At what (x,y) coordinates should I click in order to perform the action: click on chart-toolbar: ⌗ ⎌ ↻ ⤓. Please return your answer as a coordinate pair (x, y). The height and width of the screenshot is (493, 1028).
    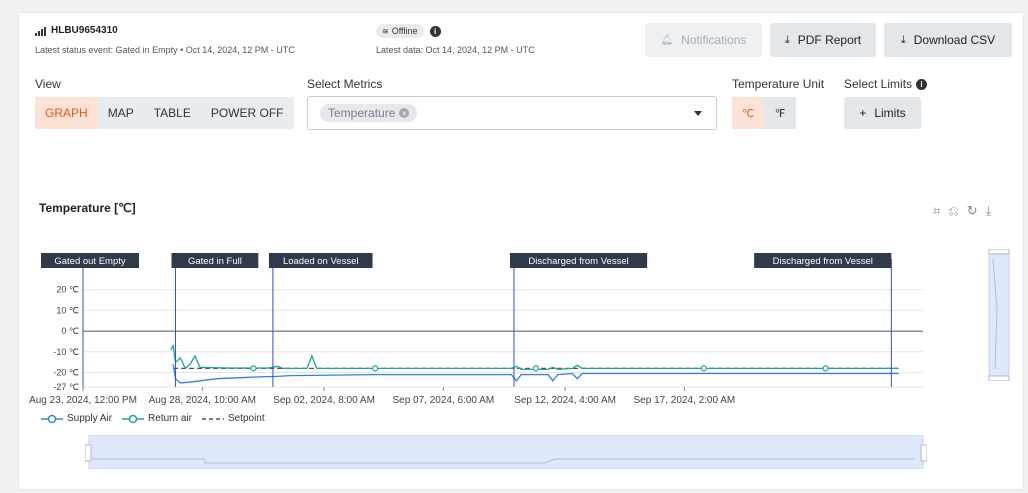
    Looking at the image, I should click on (962, 211).